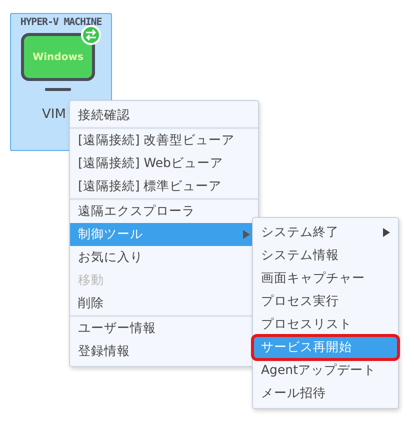  I want to click on machine-name: VIM, so click(54, 114).